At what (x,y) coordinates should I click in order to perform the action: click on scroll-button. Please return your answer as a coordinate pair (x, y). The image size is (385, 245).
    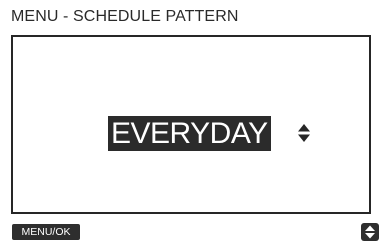
    Looking at the image, I should click on (370, 232).